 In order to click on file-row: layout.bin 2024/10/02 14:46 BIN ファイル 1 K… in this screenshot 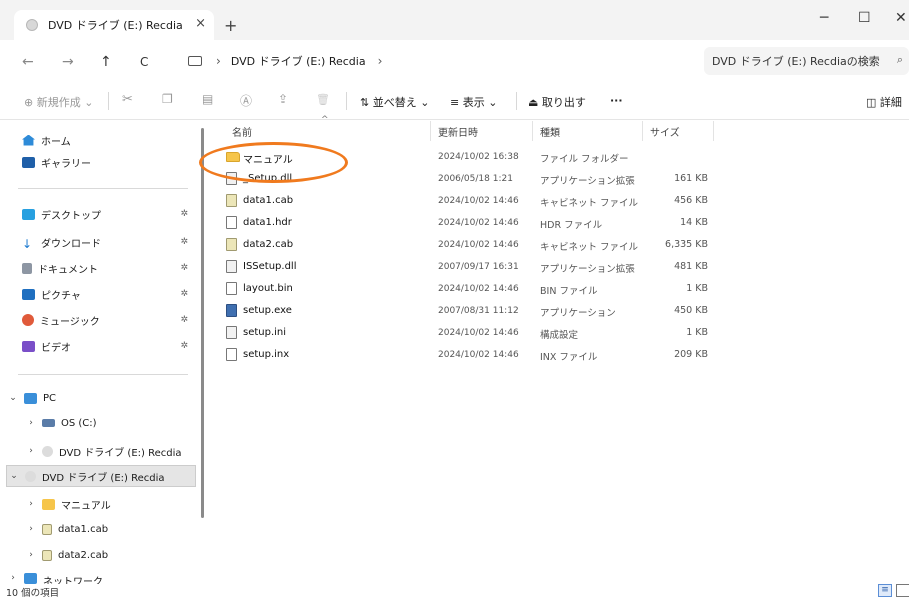, I will do `click(470, 289)`.